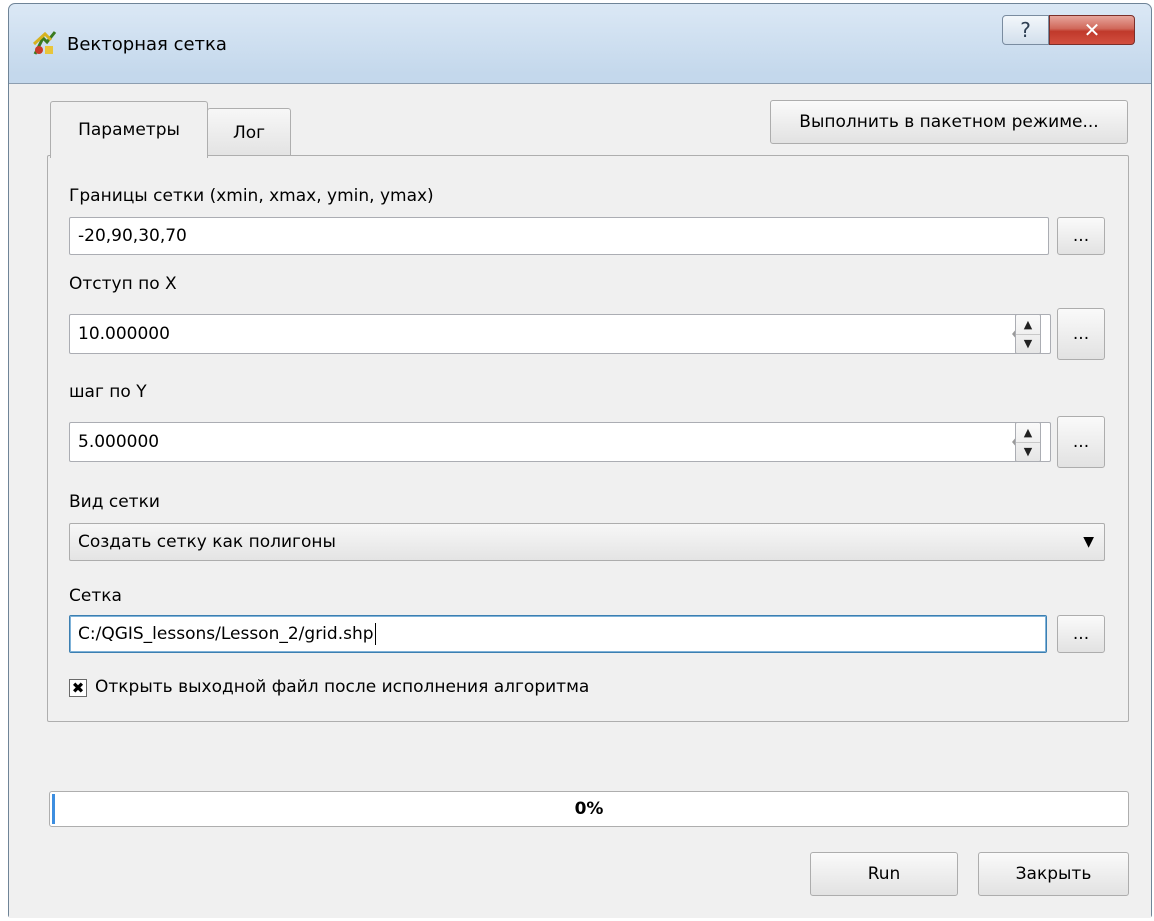 This screenshot has width=1154, height=921. I want to click on close-button: Закрыть, so click(1053, 874).